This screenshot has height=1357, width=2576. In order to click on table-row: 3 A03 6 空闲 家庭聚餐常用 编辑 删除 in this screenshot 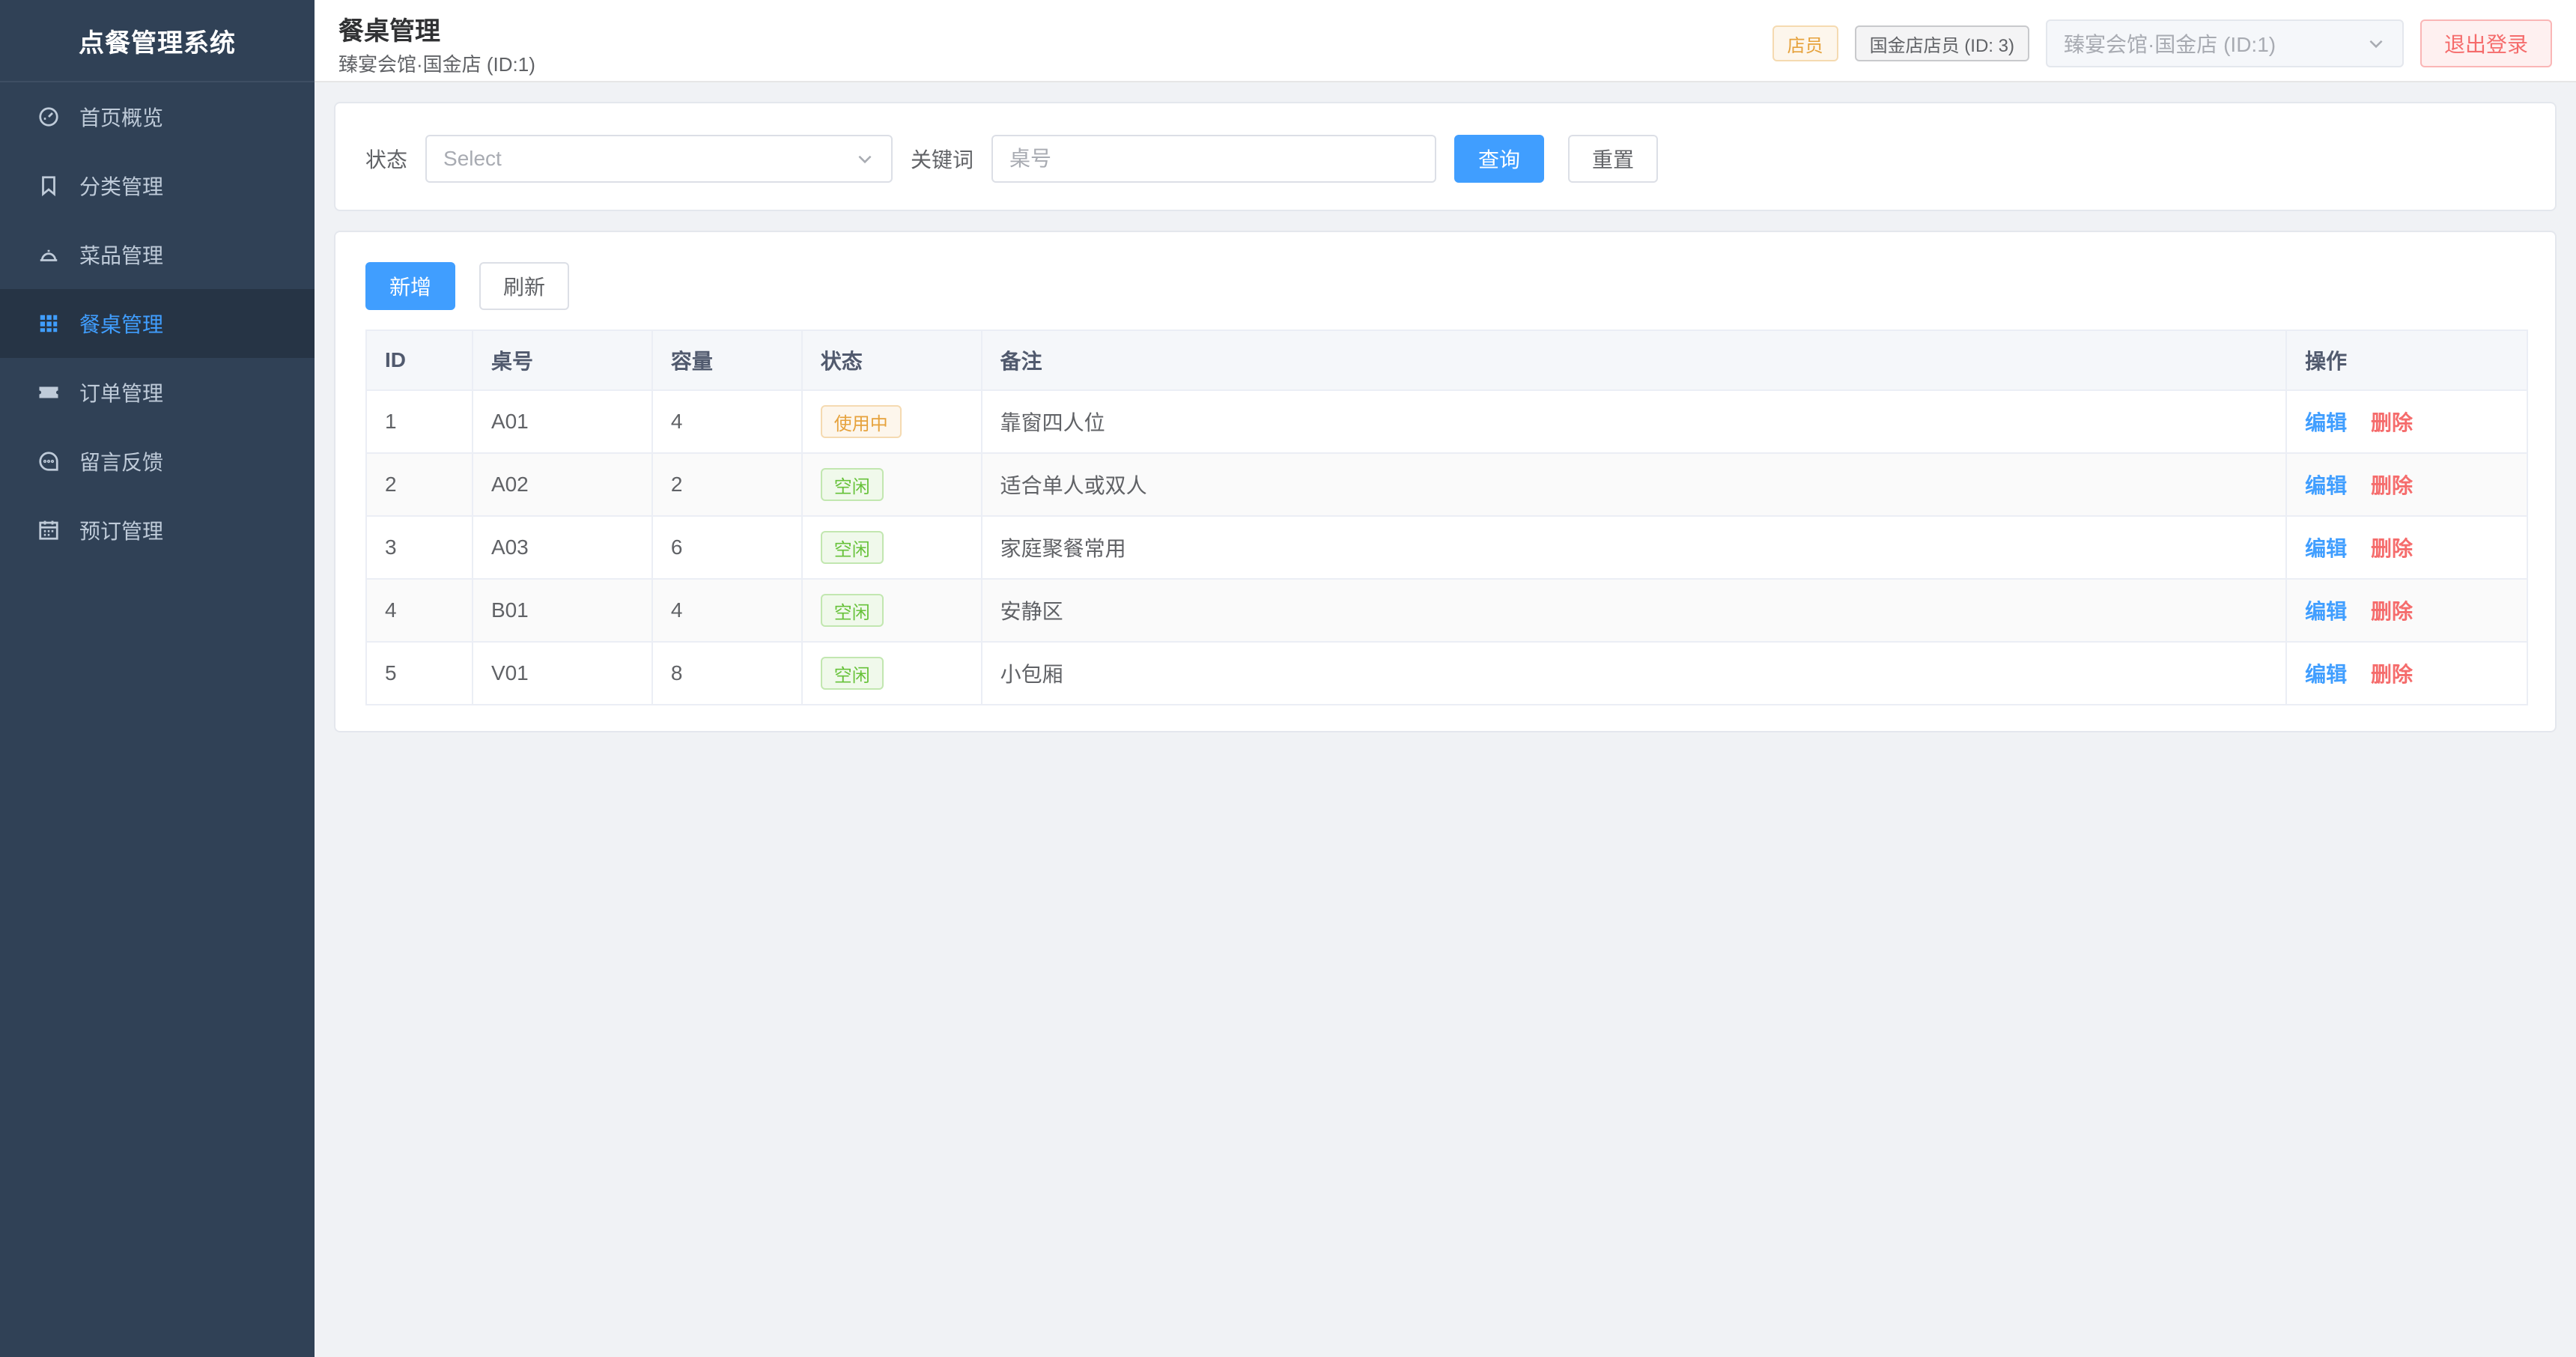, I will do `click(1447, 548)`.